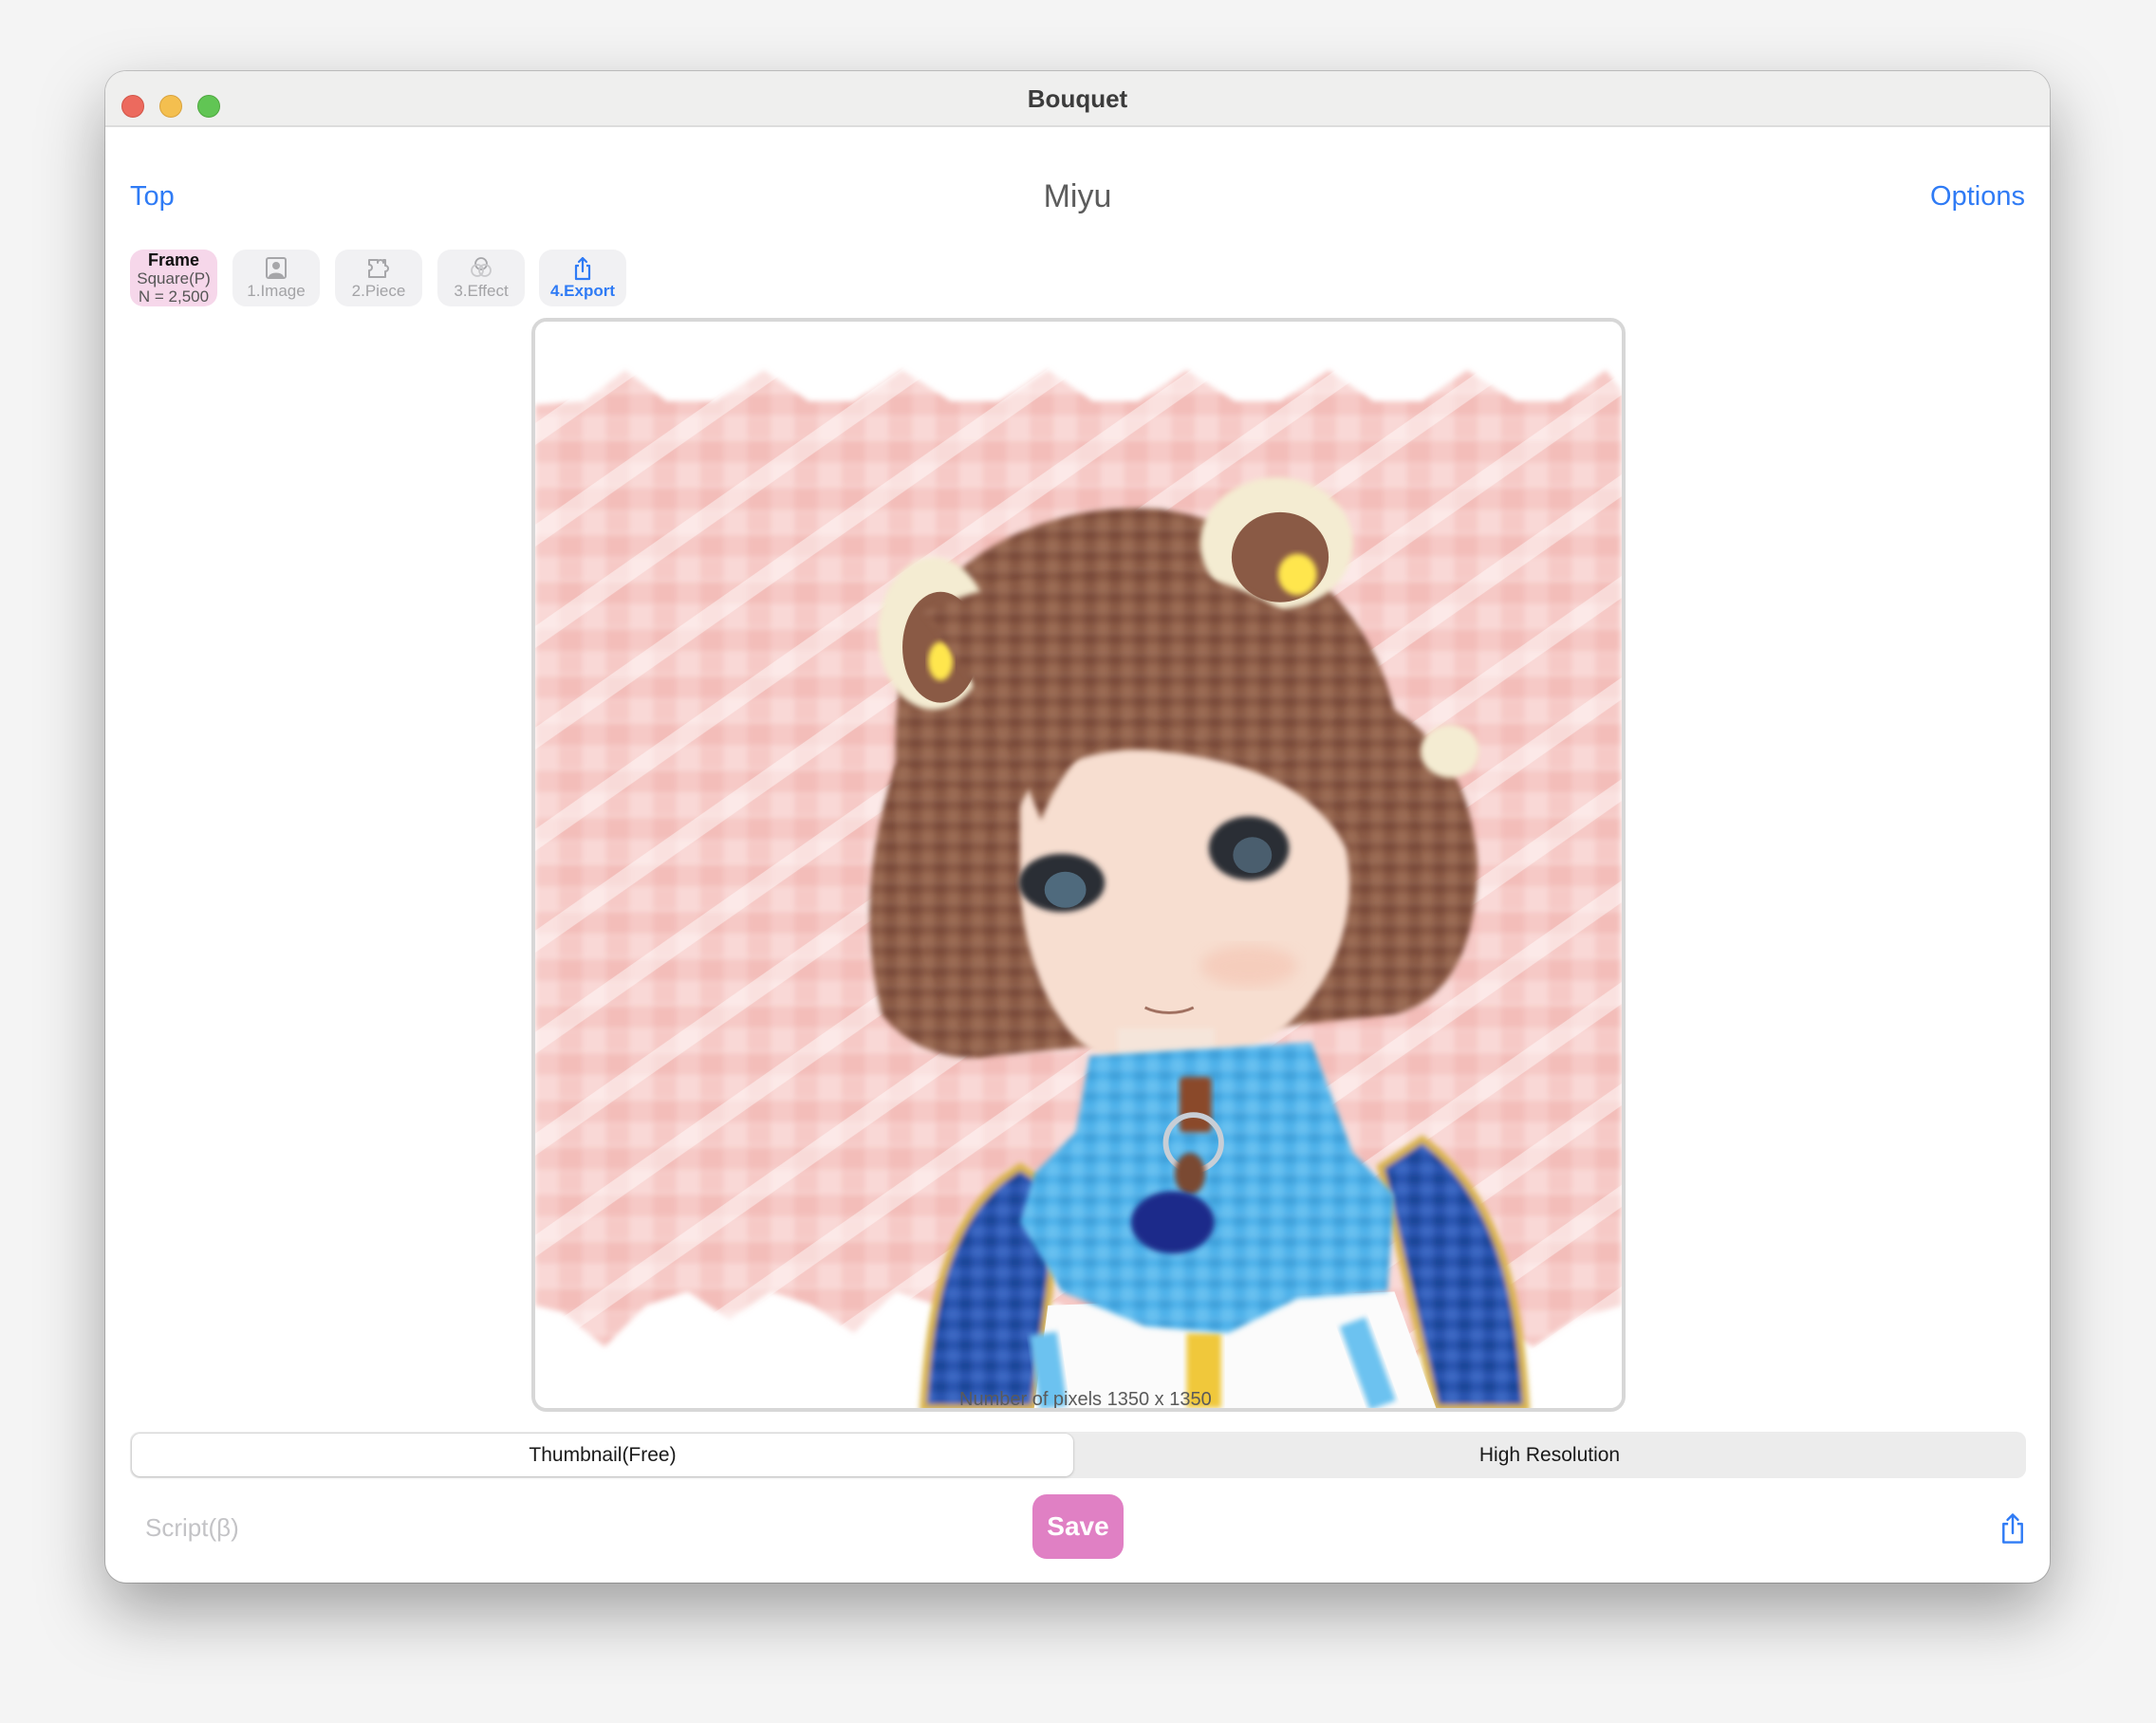 This screenshot has height=1723, width=2156. What do you see at coordinates (481, 267) in the screenshot?
I see `overlapping-circles-icon` at bounding box center [481, 267].